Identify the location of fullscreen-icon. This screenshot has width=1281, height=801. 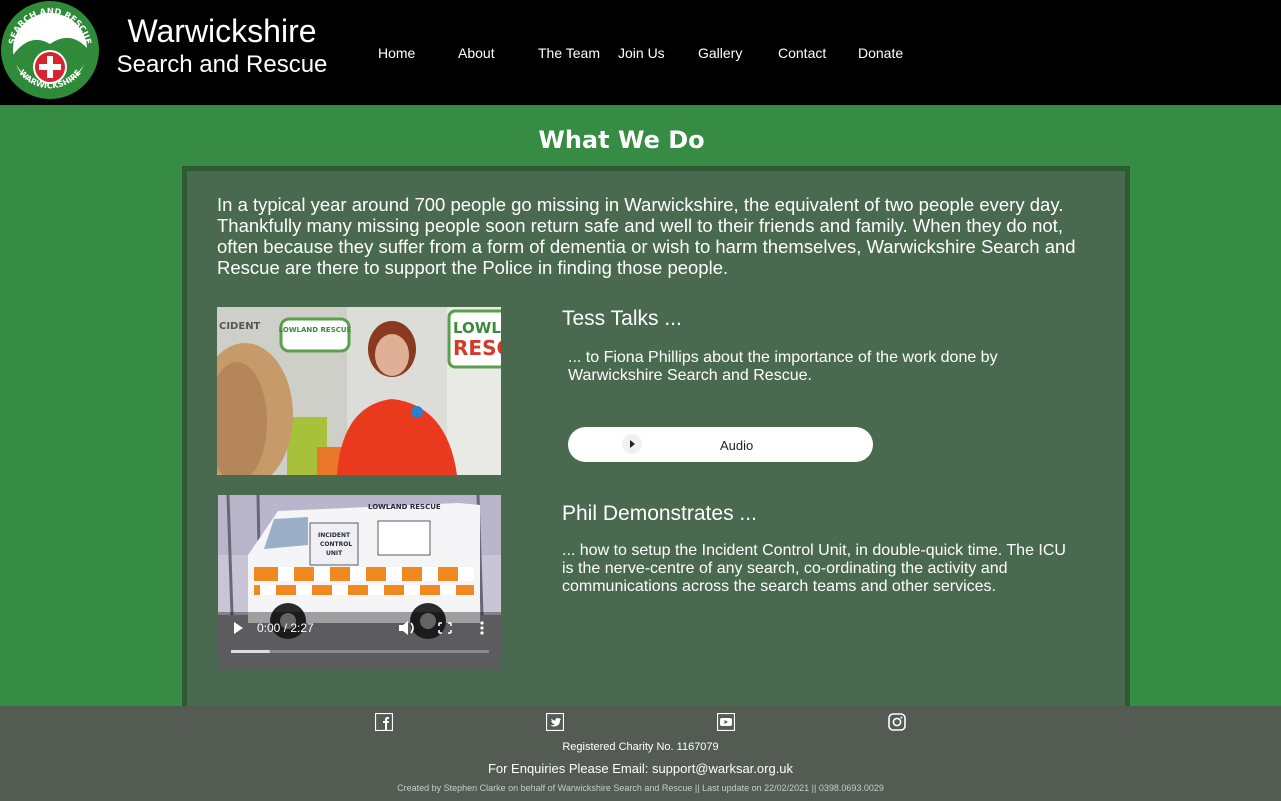
(445, 628).